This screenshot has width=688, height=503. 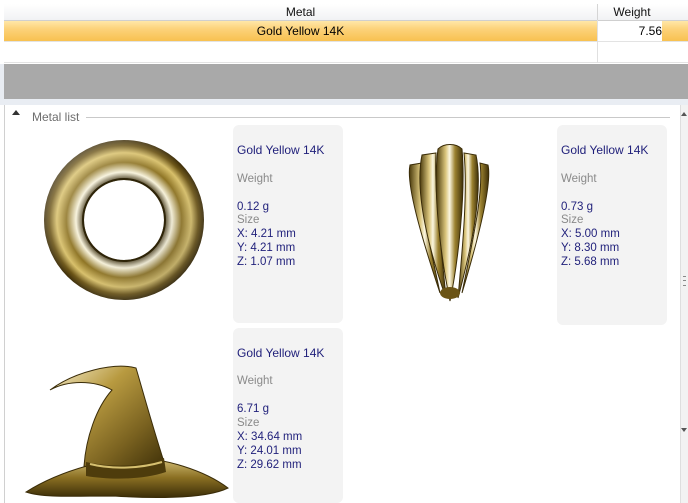 What do you see at coordinates (346, 52) in the screenshot?
I see `empty-row` at bounding box center [346, 52].